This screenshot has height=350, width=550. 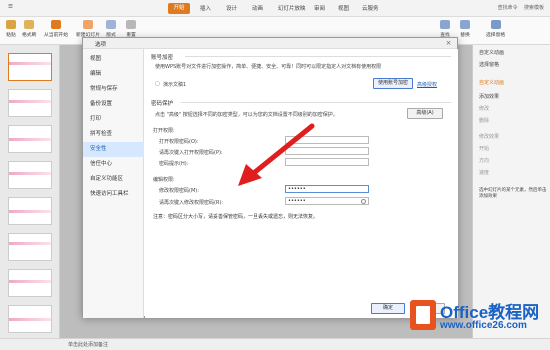 What do you see at coordinates (175, 85) in the screenshot?
I see `current-doc-name: 演示文稿1` at bounding box center [175, 85].